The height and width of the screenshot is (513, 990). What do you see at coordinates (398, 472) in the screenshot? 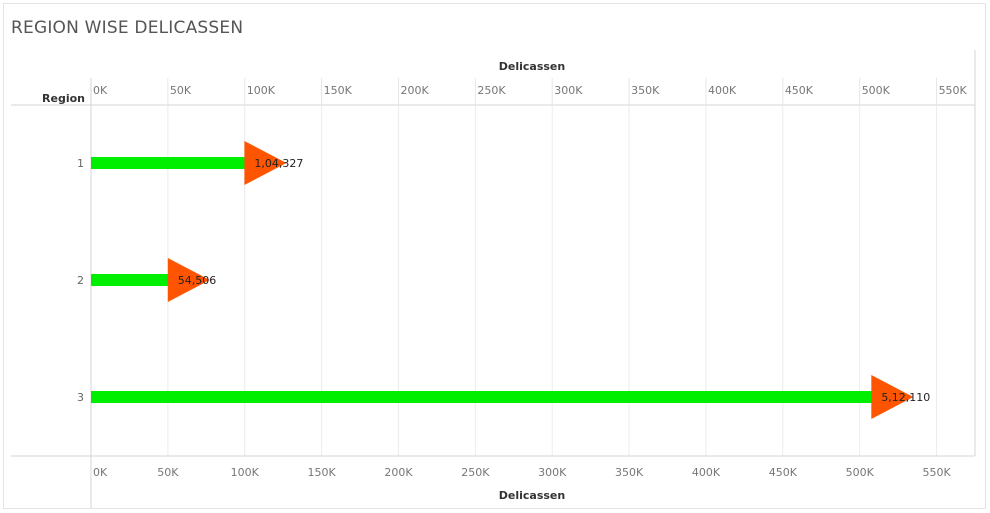
I see `bottom-x-tick-label: 200K` at bounding box center [398, 472].